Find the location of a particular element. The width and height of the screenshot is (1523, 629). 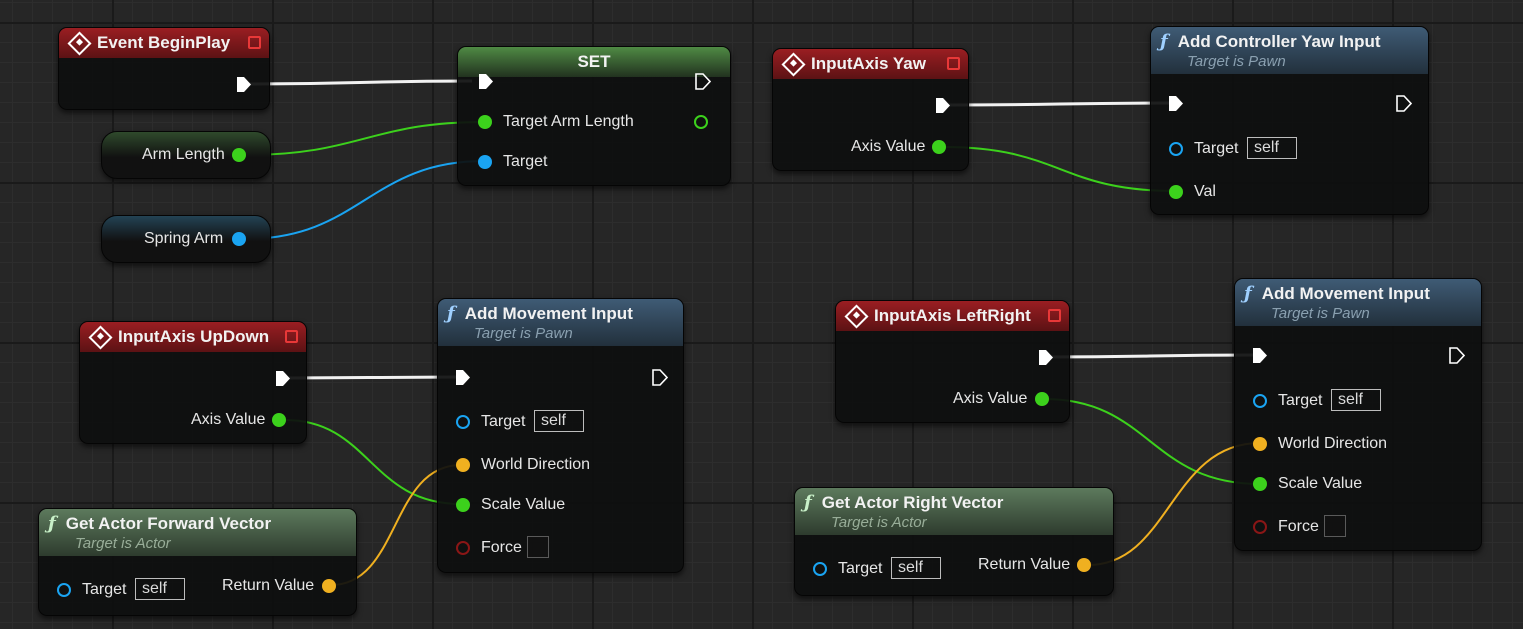

node-header: InputAxis LeftRight is located at coordinates (952, 316).